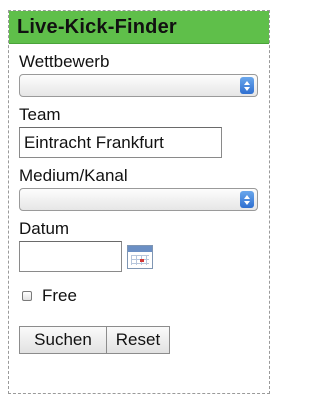 The image size is (320, 400). I want to click on competition-label: Wettbewerb, so click(64, 61).